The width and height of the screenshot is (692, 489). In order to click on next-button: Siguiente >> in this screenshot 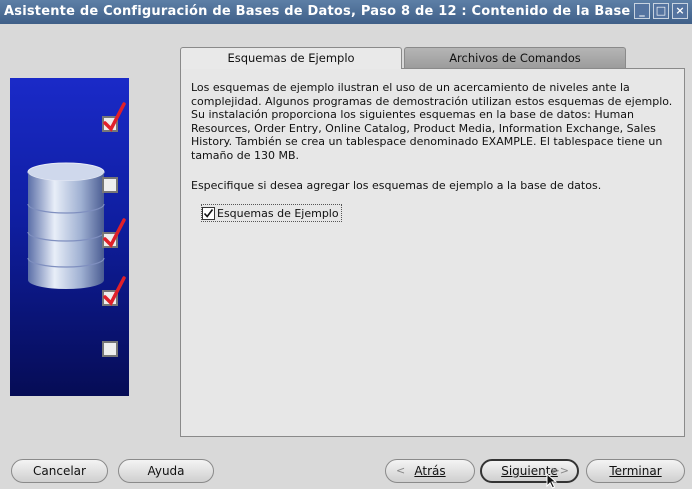, I will do `click(529, 471)`.